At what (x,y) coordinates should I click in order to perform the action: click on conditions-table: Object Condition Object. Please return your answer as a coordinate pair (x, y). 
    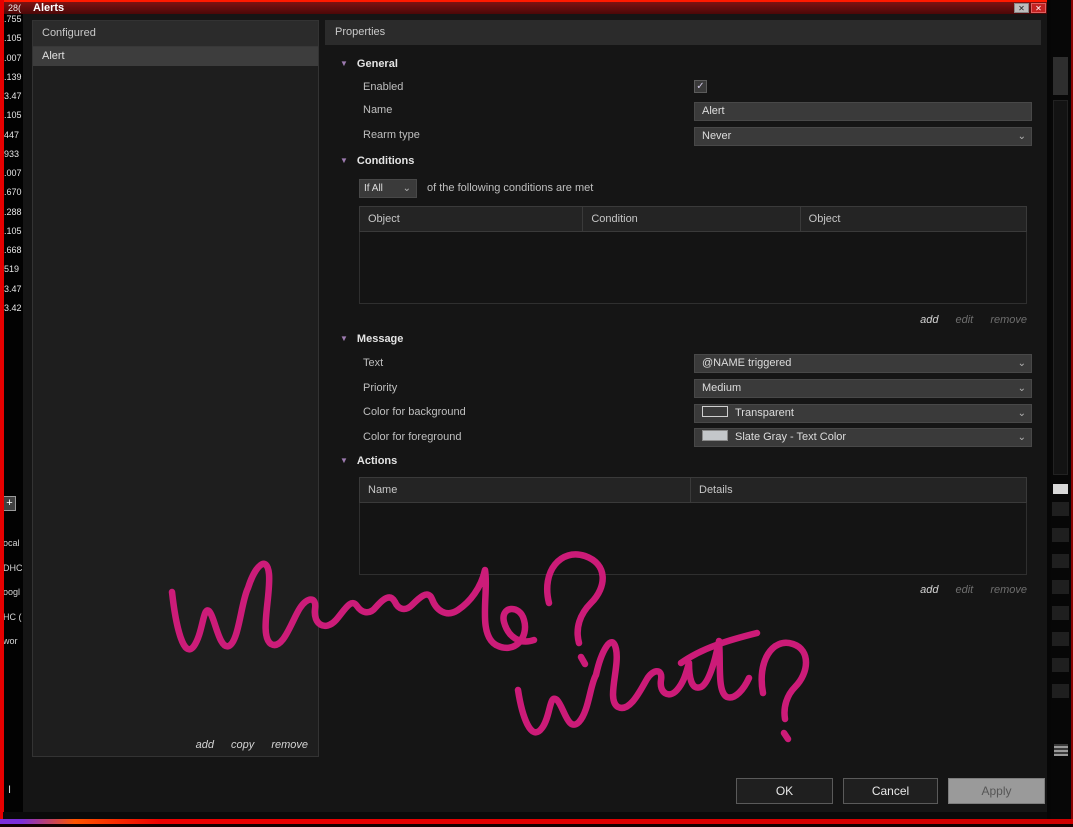
    Looking at the image, I should click on (693, 255).